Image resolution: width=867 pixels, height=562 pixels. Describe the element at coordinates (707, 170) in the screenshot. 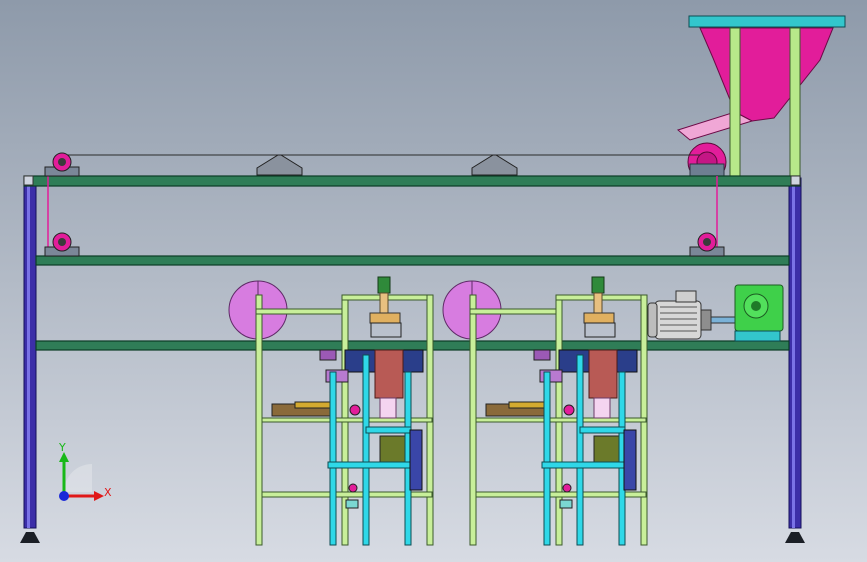

I see `sprocket-bearing` at that location.